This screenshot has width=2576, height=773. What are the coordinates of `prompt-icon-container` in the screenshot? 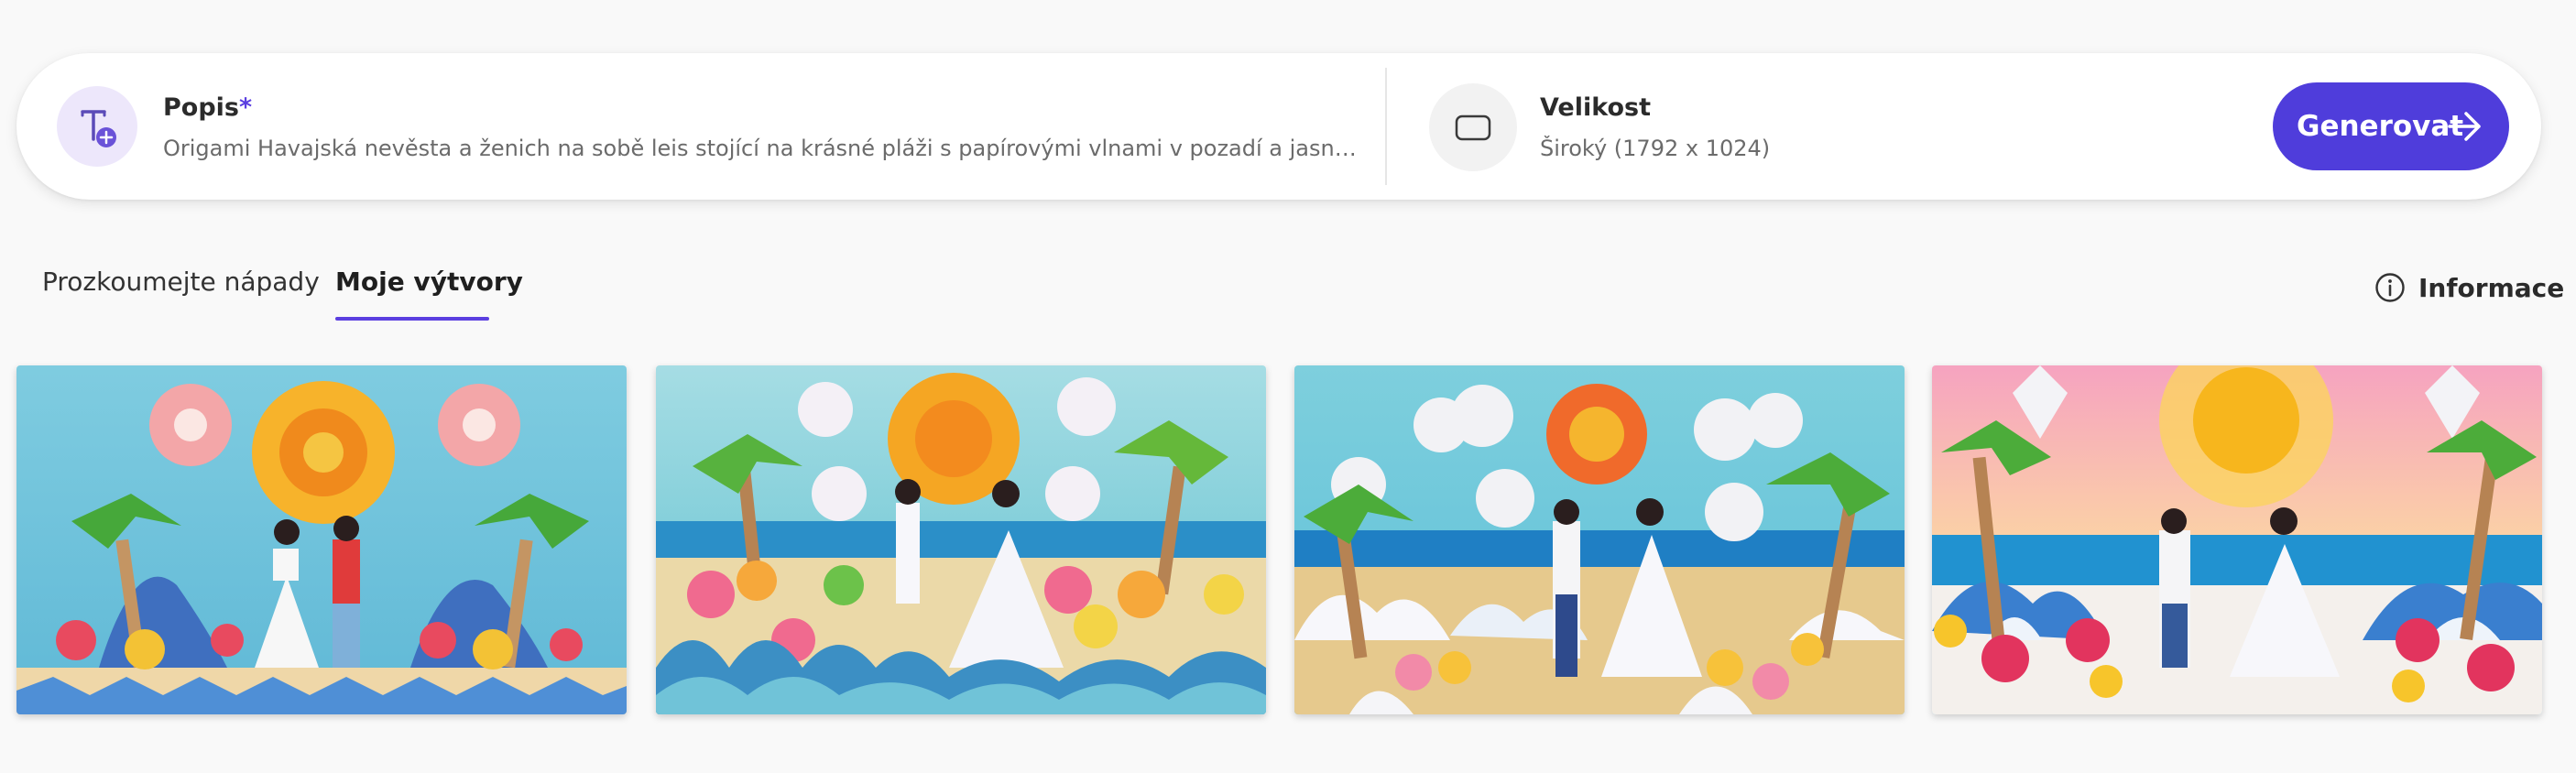 It's located at (97, 126).